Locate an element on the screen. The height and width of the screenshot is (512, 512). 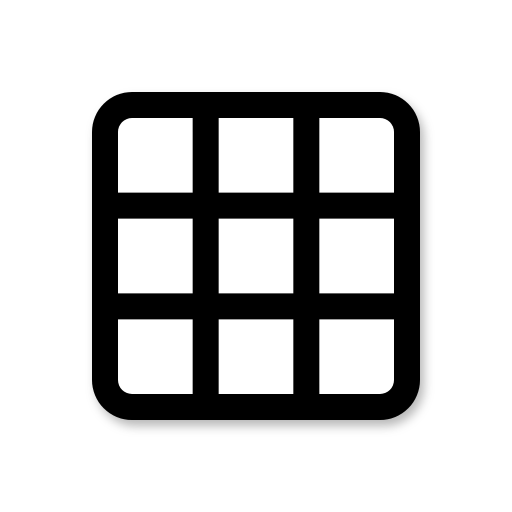
grid-cell-r2-c2 is located at coordinates (256, 256).